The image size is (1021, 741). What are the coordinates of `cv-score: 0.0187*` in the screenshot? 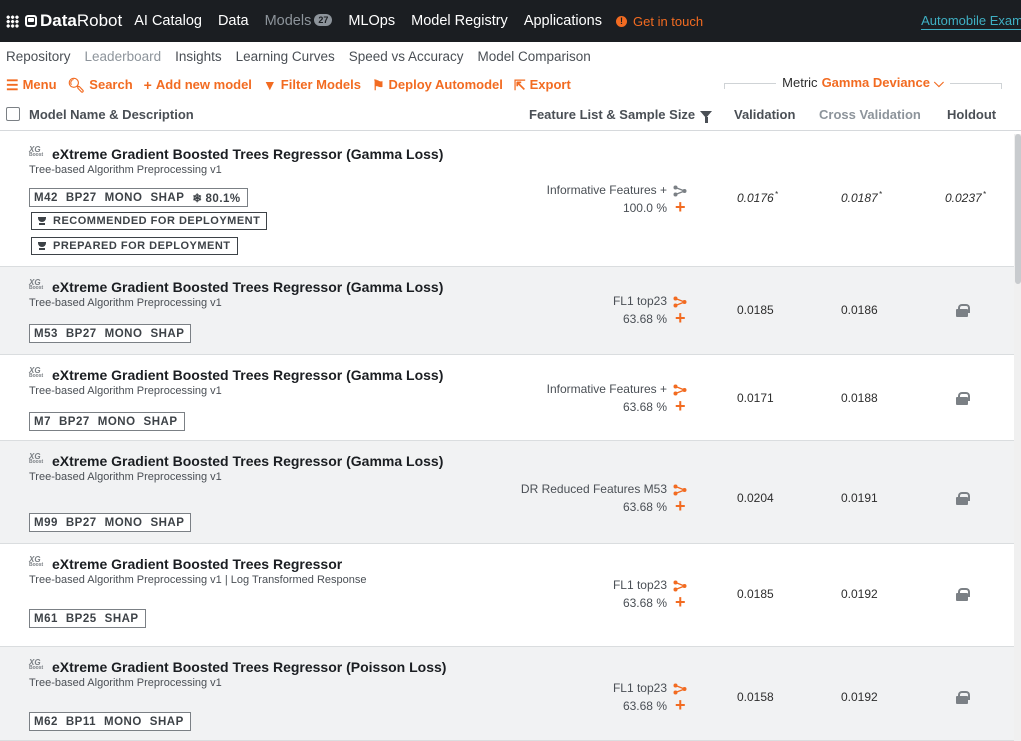 It's located at (861, 197).